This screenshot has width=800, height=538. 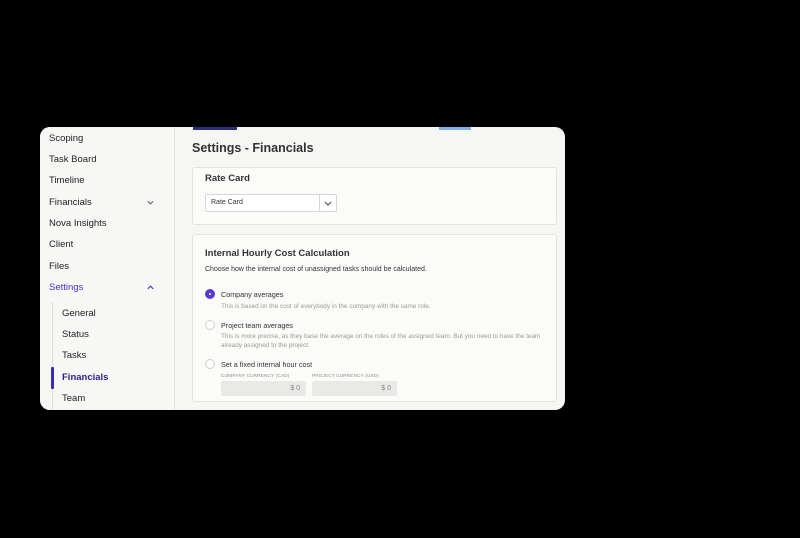 I want to click on header-fragment, so click(x=215, y=128).